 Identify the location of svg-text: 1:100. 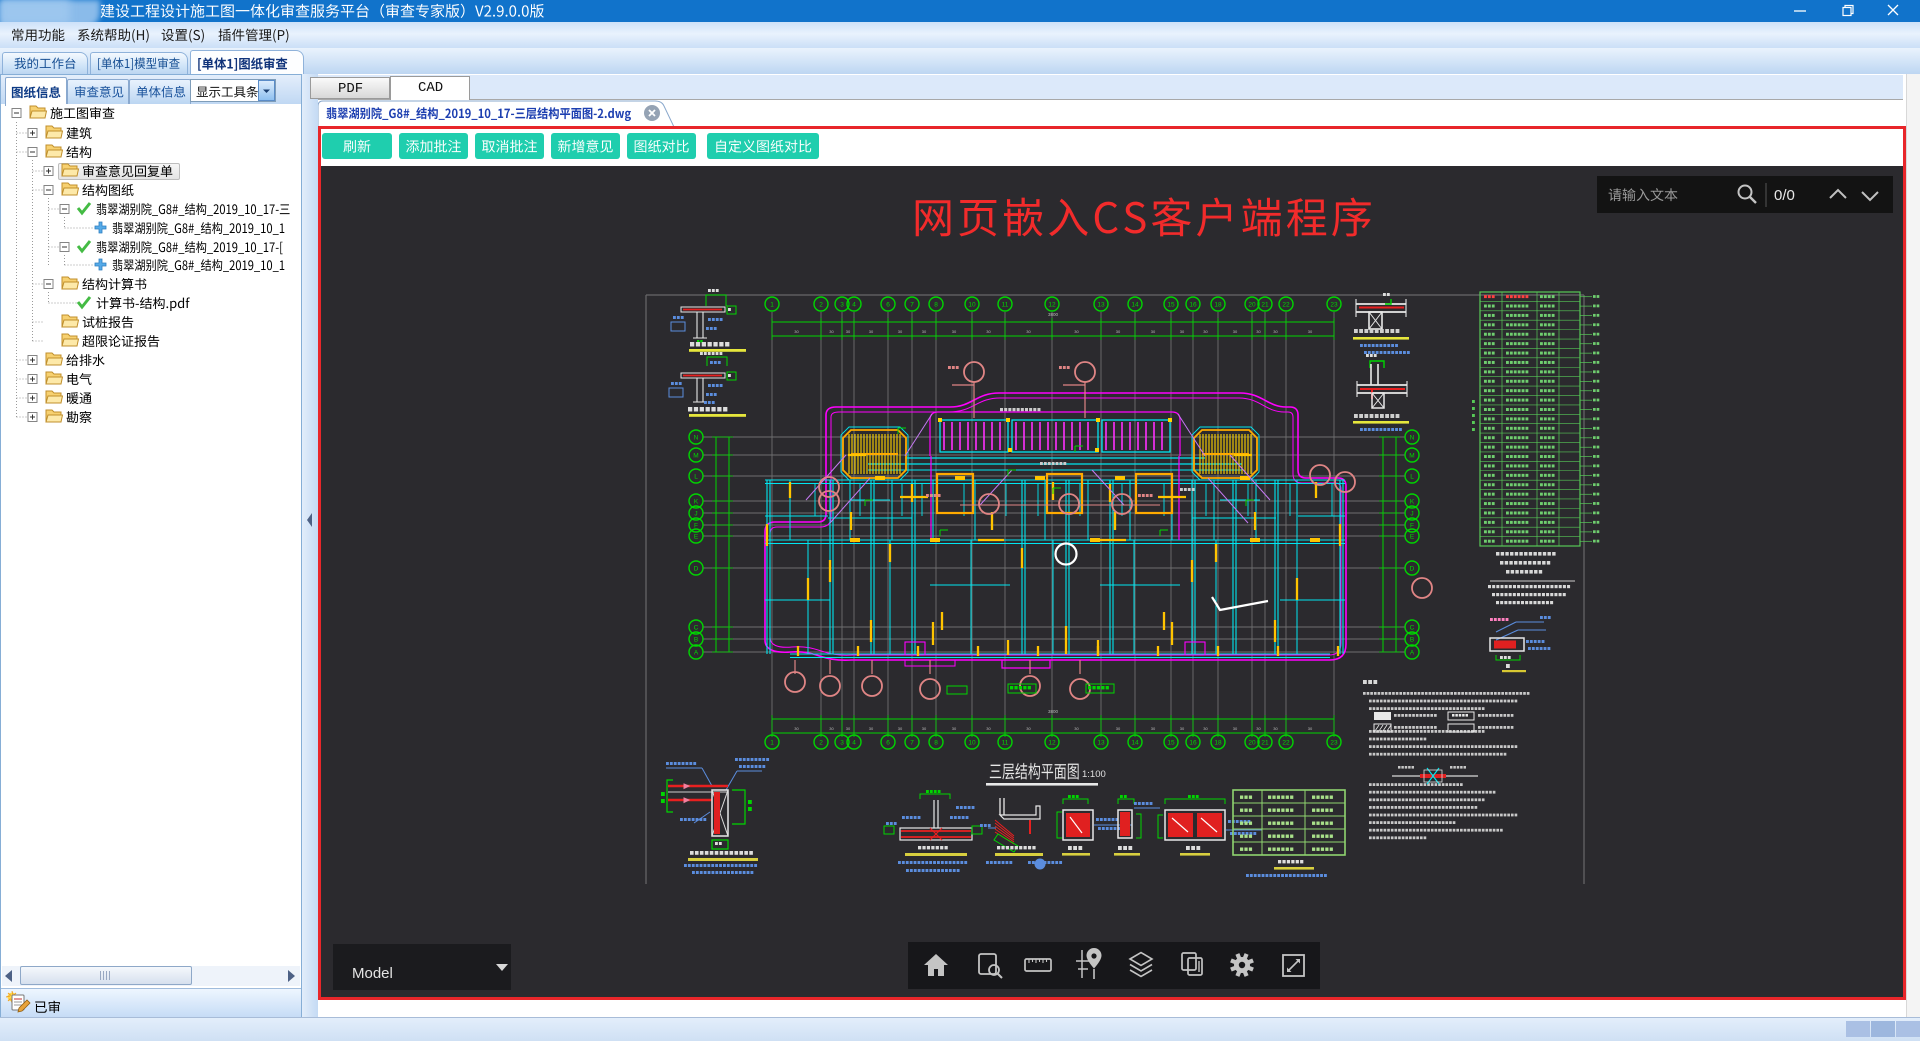
(1094, 774).